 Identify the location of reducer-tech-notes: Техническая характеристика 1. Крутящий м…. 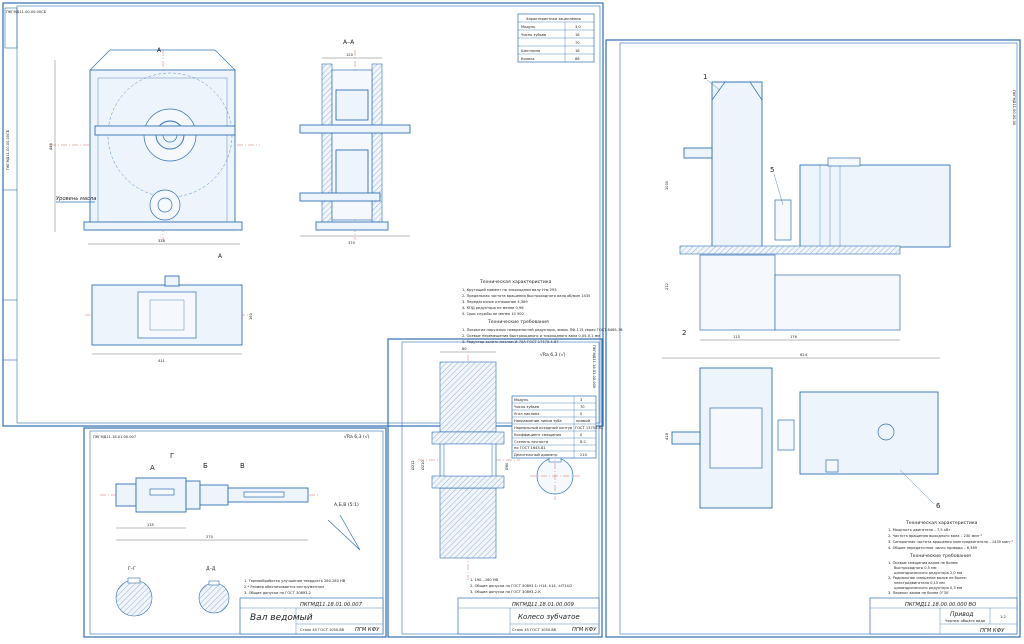
(542, 311).